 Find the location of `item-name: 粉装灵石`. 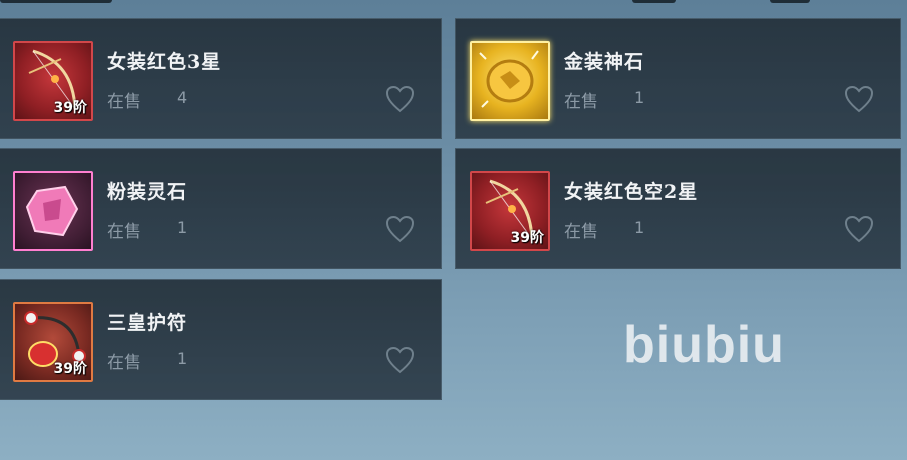

item-name: 粉装灵石 is located at coordinates (147, 192).